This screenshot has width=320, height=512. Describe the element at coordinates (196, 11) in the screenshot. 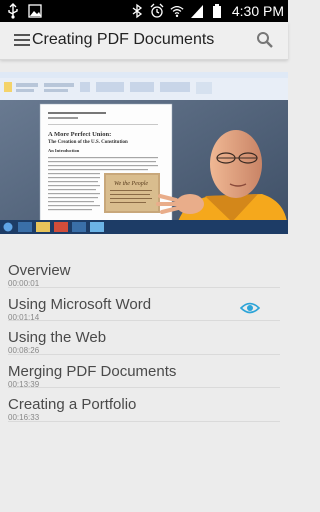

I see `signal-icon` at that location.